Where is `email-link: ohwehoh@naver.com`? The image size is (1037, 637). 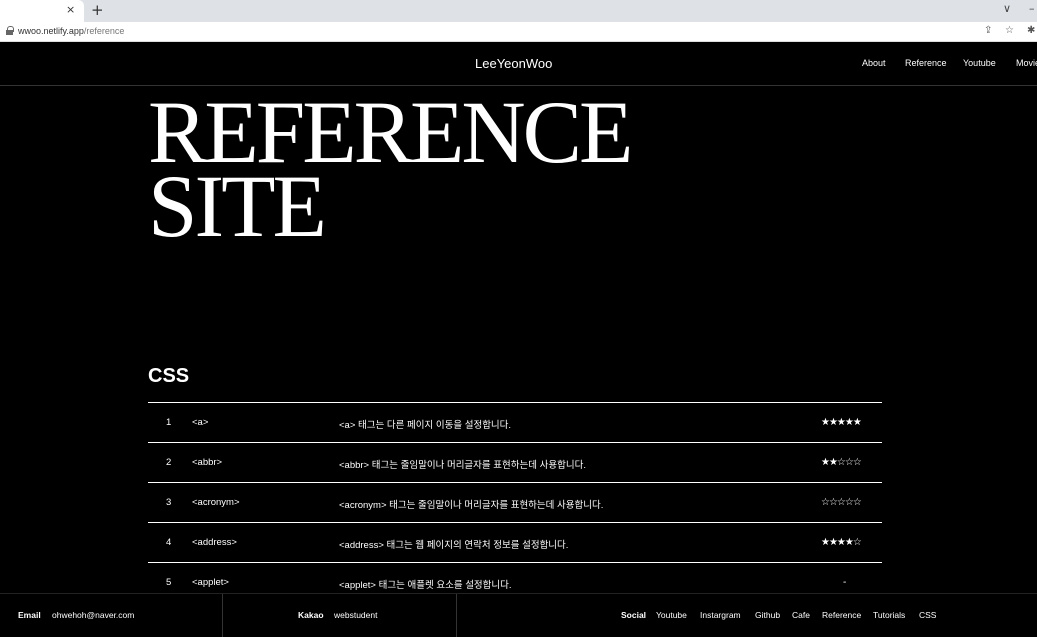 email-link: ohwehoh@naver.com is located at coordinates (93, 615).